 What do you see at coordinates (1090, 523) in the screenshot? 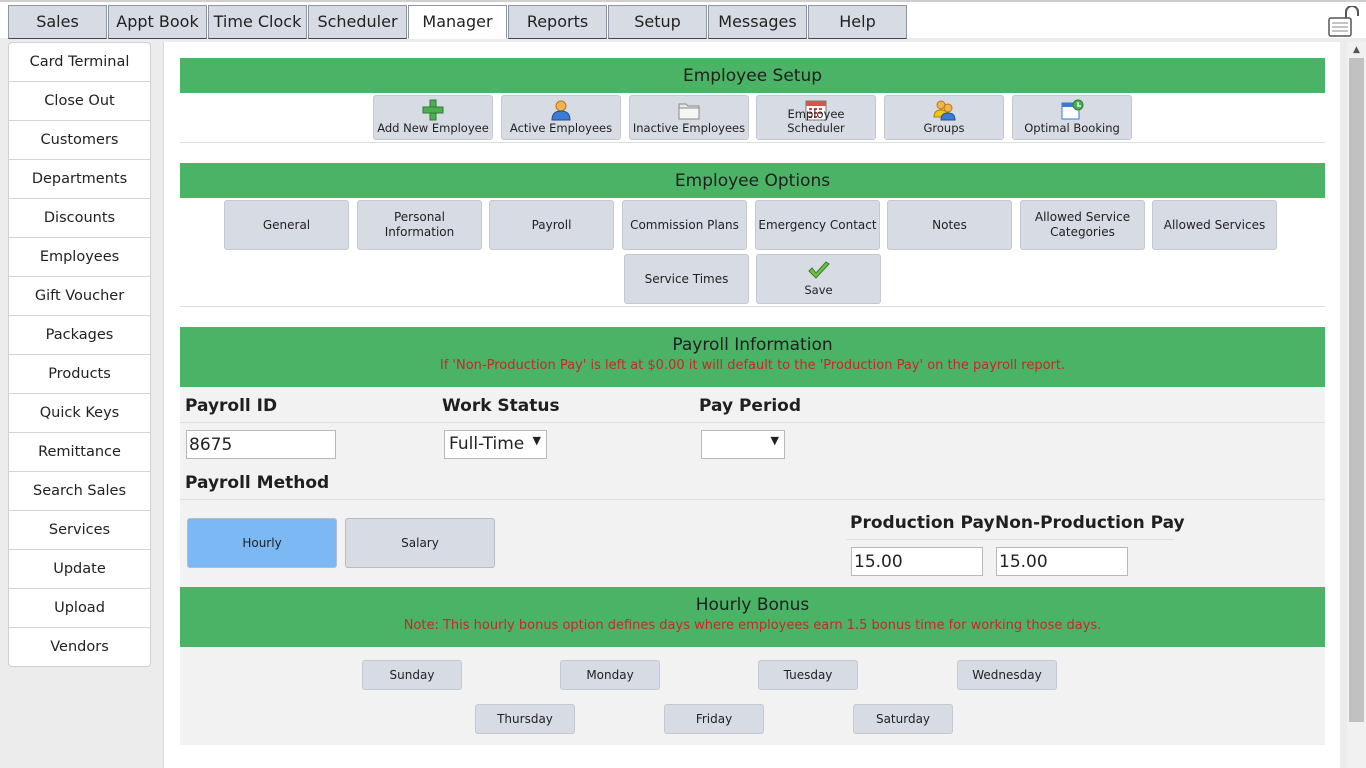
I see `non-production-pay-label: Non-Production Pay` at bounding box center [1090, 523].